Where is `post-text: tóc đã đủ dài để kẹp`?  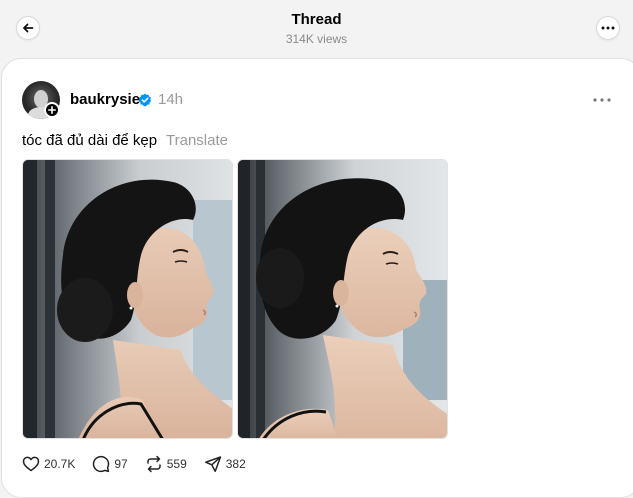
post-text: tóc đã đủ dài để kẹp is located at coordinates (90, 140).